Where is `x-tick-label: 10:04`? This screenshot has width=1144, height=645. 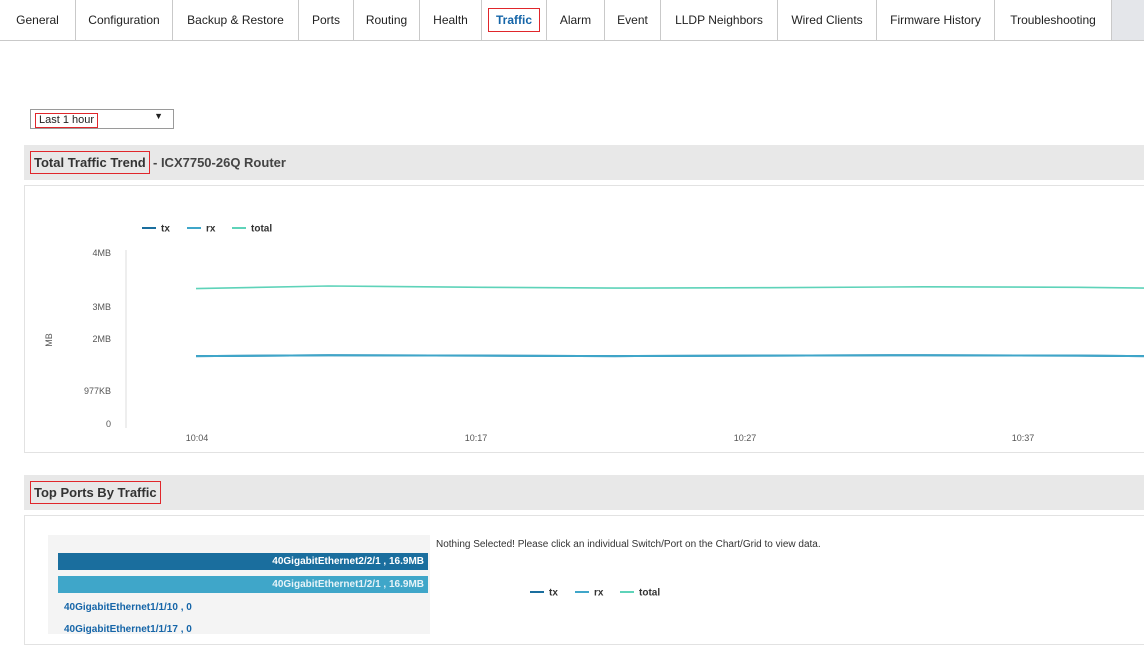 x-tick-label: 10:04 is located at coordinates (197, 438).